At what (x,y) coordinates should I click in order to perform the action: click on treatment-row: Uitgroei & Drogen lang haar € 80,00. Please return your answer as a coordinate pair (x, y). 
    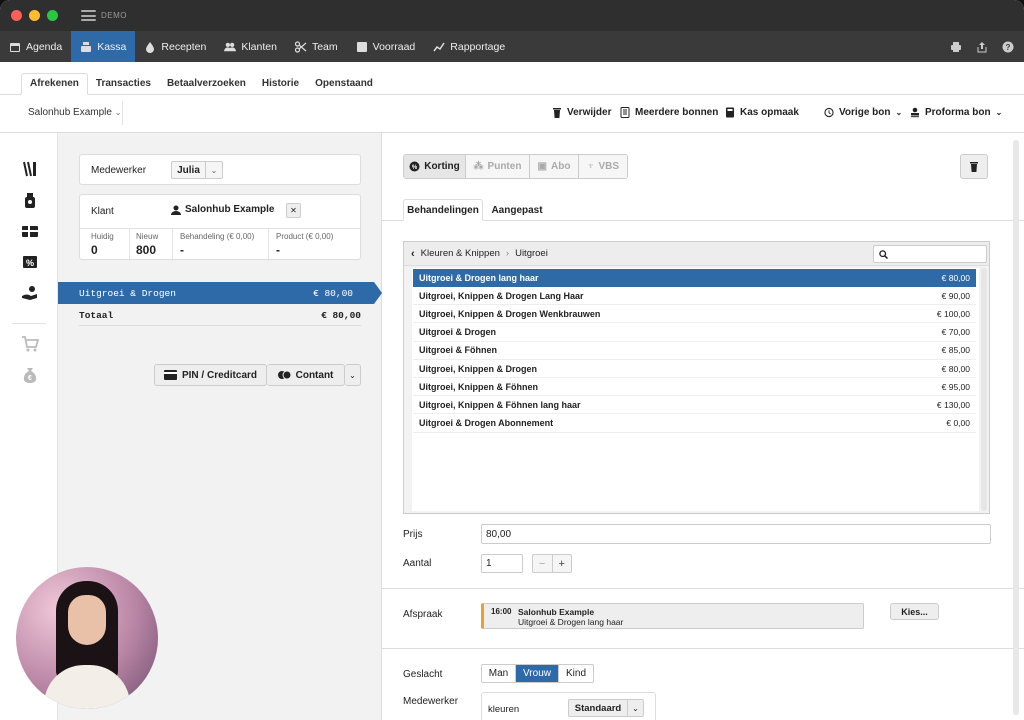
    Looking at the image, I should click on (694, 278).